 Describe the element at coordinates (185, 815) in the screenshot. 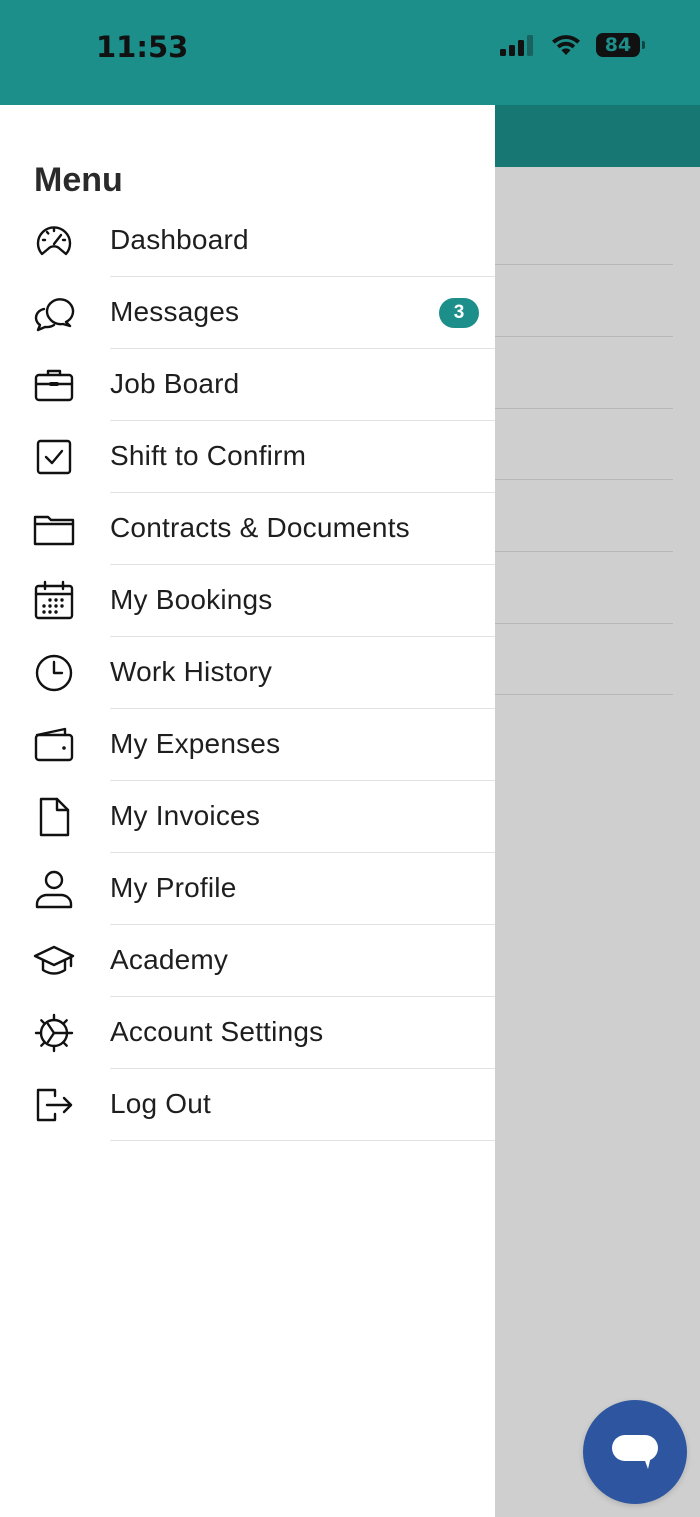

I see `menu-item-label: My Invoices` at that location.